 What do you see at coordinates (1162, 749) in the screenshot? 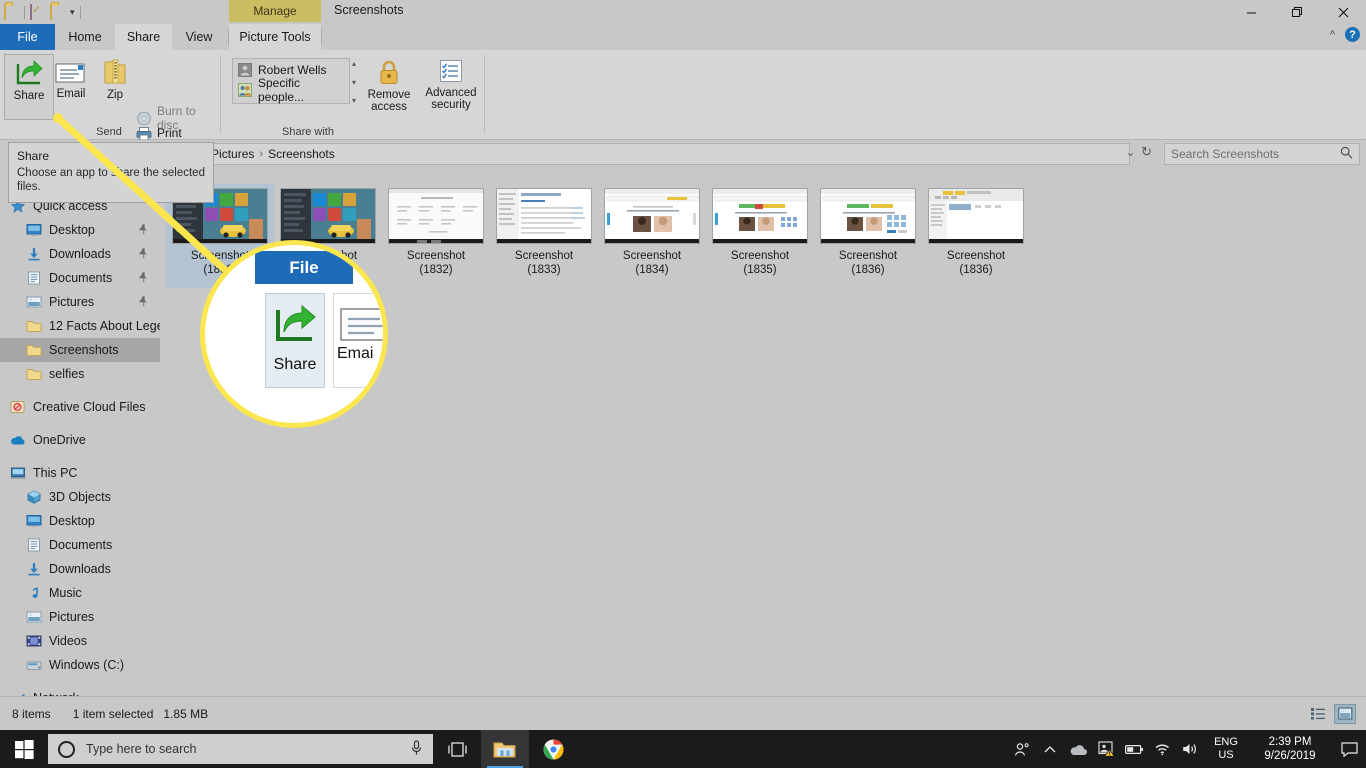
I see `wifi-icon` at bounding box center [1162, 749].